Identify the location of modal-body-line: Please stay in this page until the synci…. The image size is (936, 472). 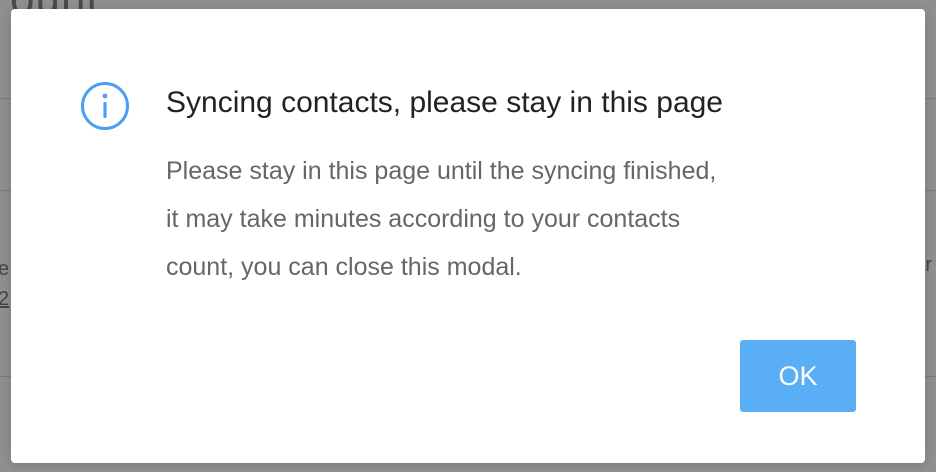
(441, 171).